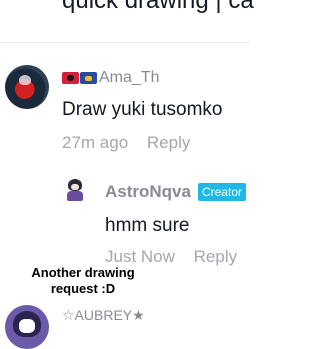 Image resolution: width=320 pixels, height=349 pixels. Describe the element at coordinates (125, 42) in the screenshot. I see `divider` at that location.